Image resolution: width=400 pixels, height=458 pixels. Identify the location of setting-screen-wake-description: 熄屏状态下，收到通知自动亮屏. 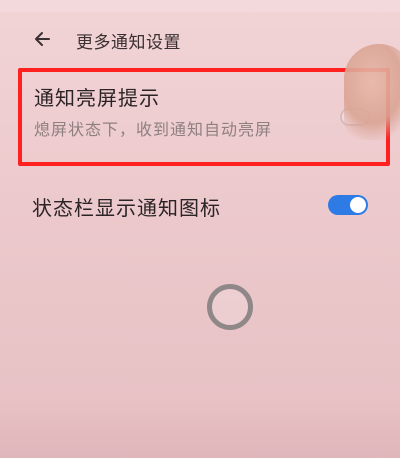
(153, 129).